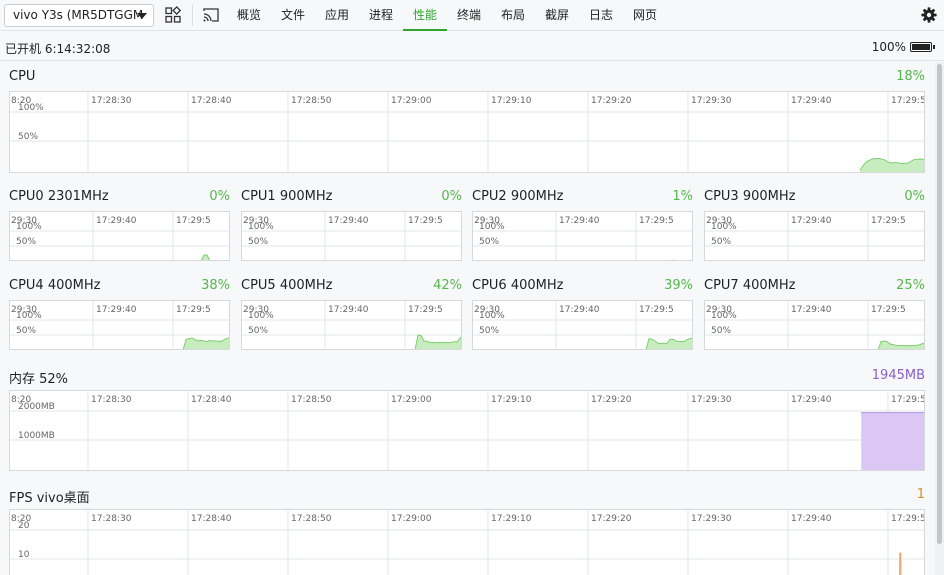 This screenshot has width=944, height=575. Describe the element at coordinates (142, 16) in the screenshot. I see `chevron-down-icon` at that location.